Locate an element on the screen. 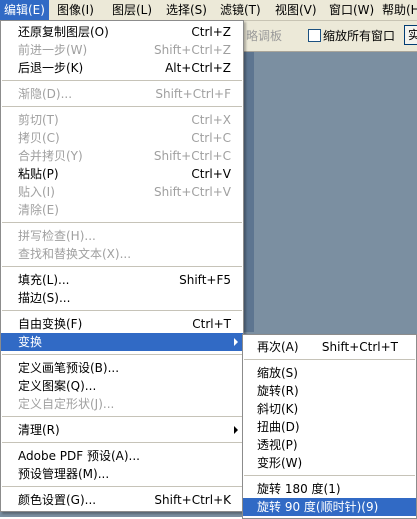 Image resolution: width=417 pixels, height=519 pixels. edit-menu-item-5: 渐隐(D)... Shift+Ctrl+F is located at coordinates (122, 94).